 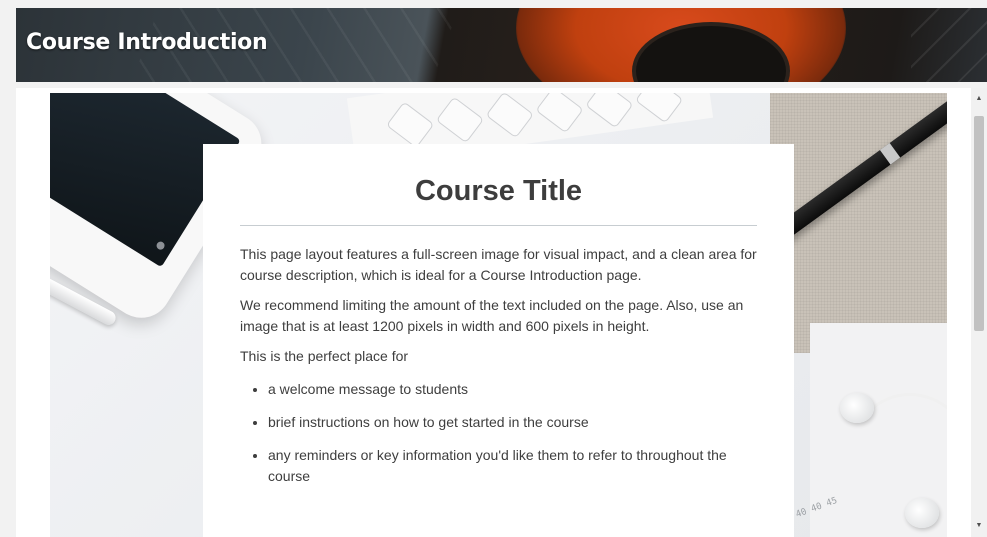 I want to click on course-title: Course Title, so click(x=498, y=191).